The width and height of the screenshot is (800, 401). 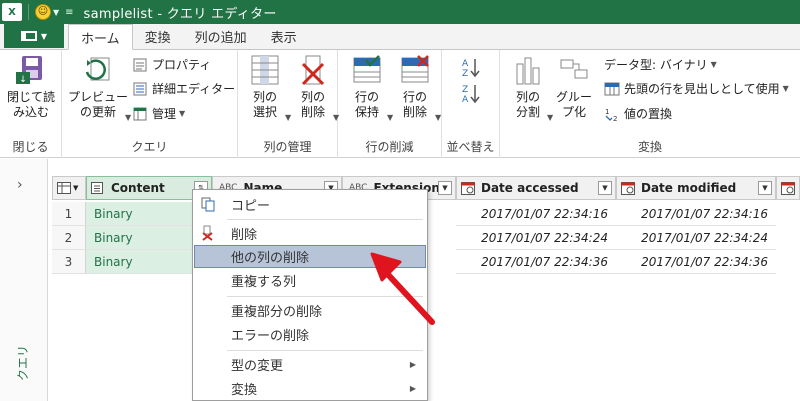 I want to click on svg-text: 2, so click(x=615, y=118).